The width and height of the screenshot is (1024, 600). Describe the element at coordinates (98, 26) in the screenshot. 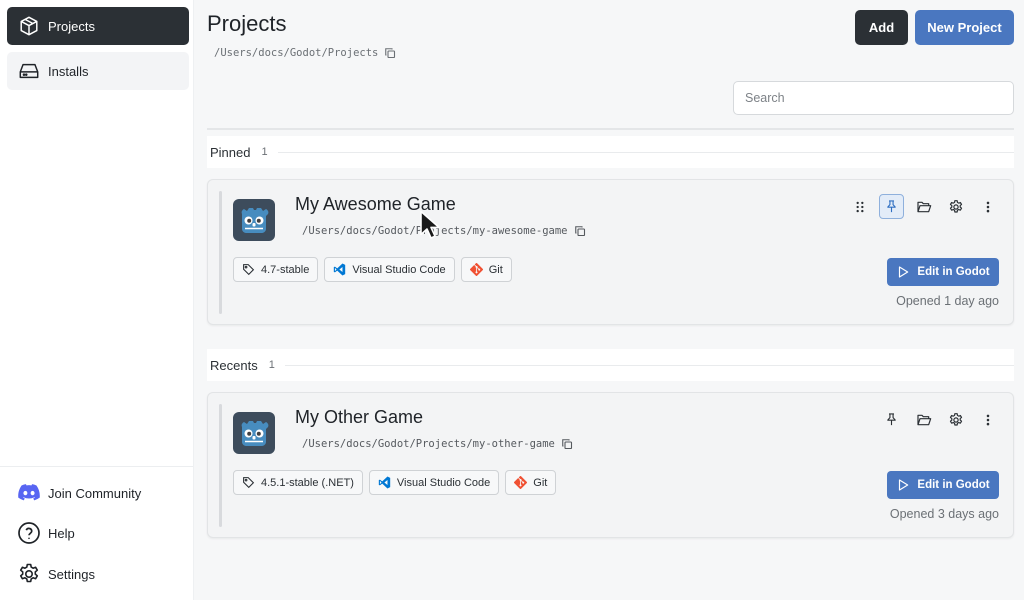

I see `sidebar-item-projects: Projects` at that location.